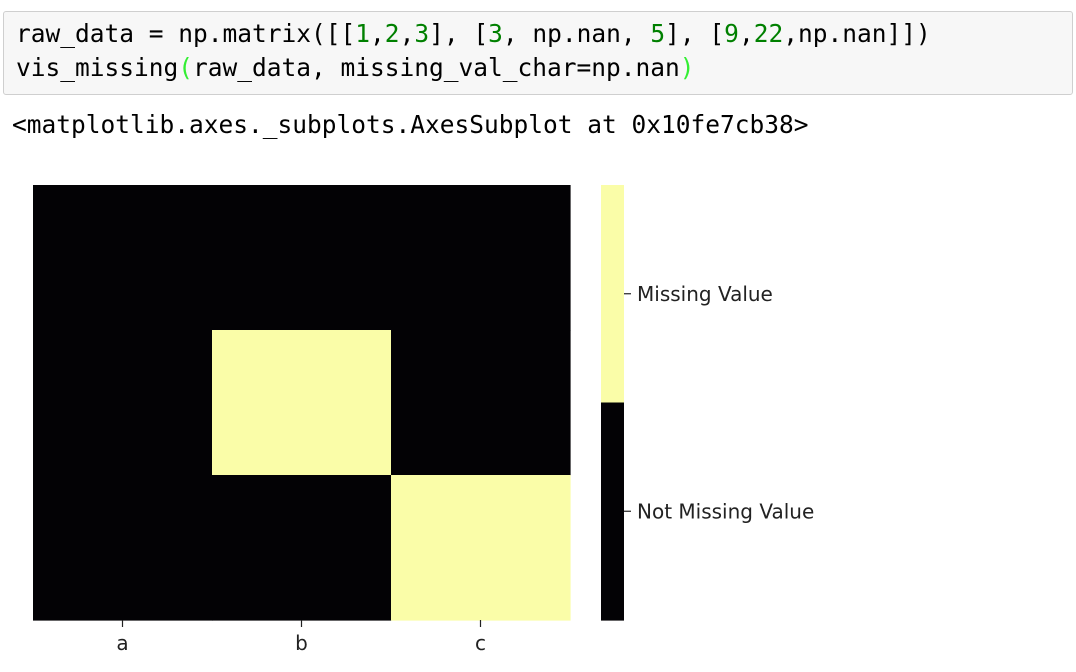 This screenshot has height=672, width=1076. What do you see at coordinates (302, 258) in the screenshot?
I see `heatmap-cell-b-row1` at bounding box center [302, 258].